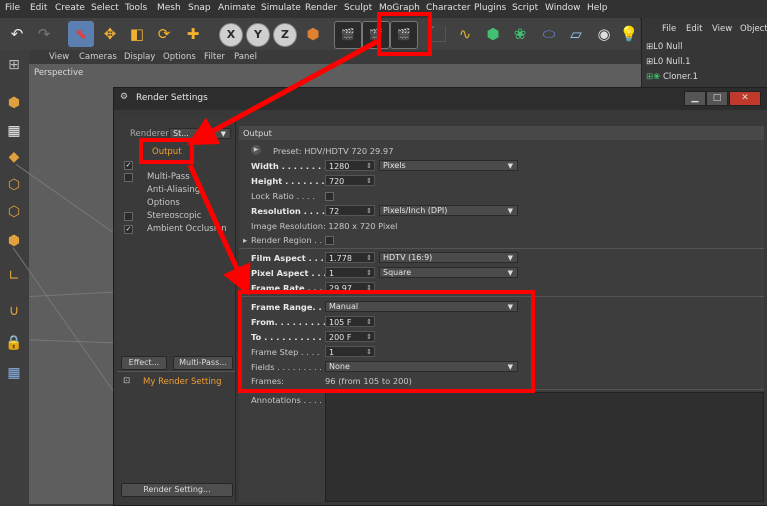  I want to click on annotation-arrows, so click(284, 166).